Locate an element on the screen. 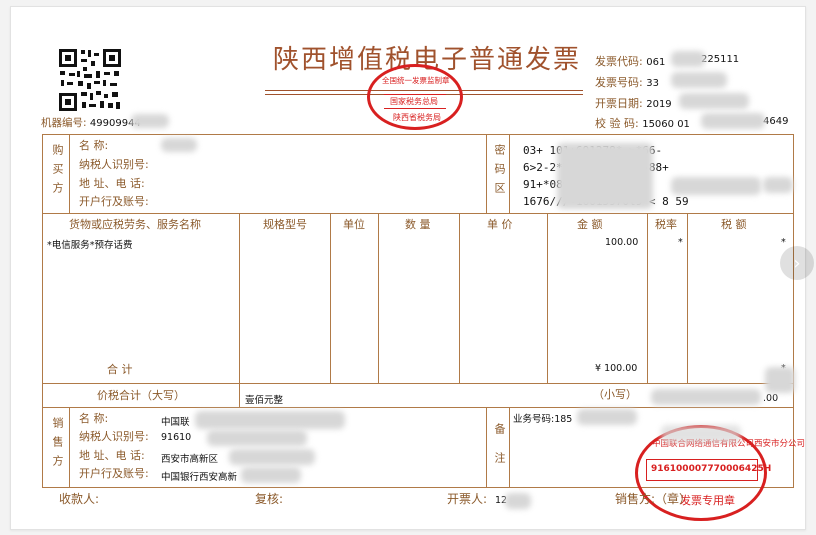  remark-divider-right is located at coordinates (509, 447).